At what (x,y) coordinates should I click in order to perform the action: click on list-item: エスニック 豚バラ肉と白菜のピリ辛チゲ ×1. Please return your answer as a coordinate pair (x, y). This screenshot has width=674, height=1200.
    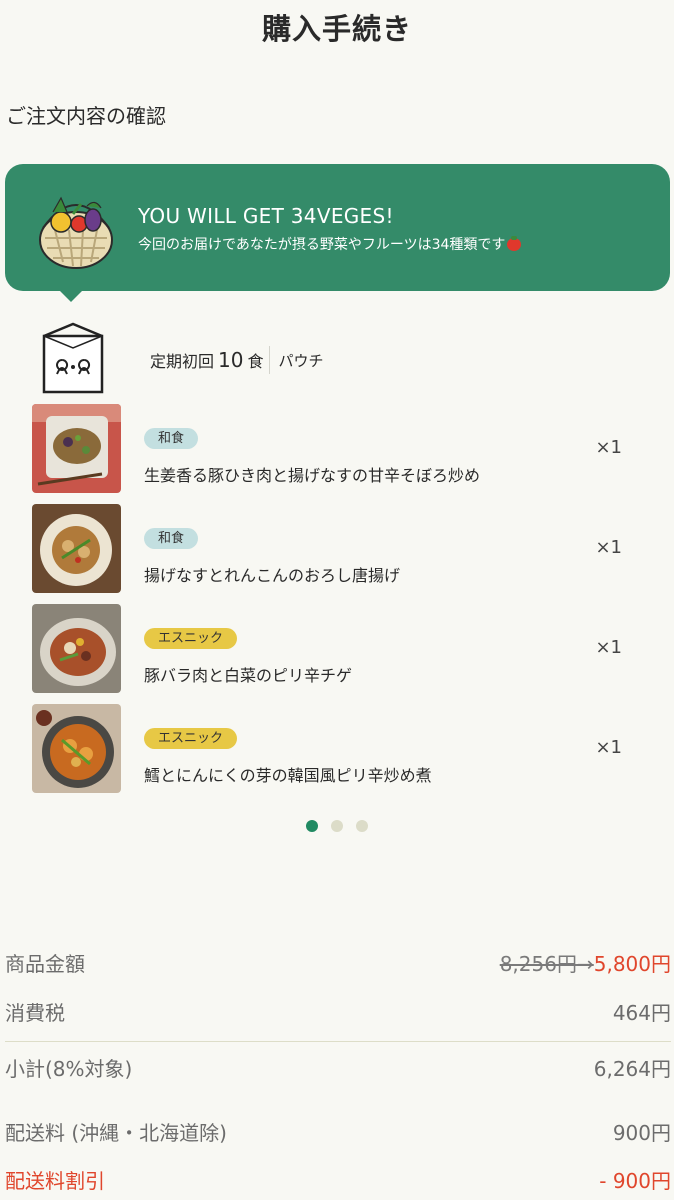
    Looking at the image, I should click on (332, 649).